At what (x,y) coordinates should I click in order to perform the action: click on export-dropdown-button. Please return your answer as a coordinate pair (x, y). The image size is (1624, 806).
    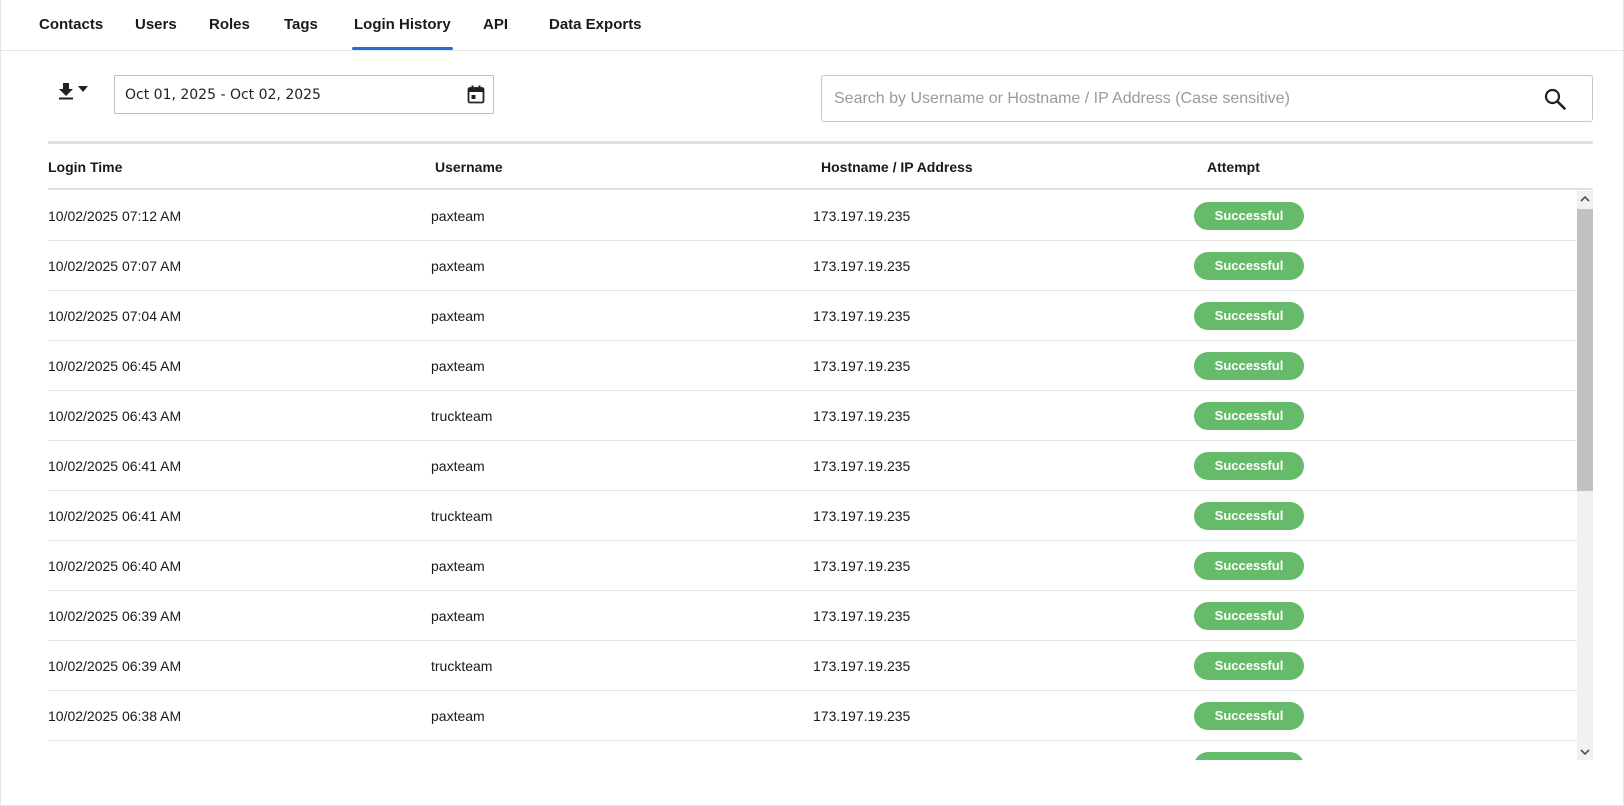
    Looking at the image, I should click on (73, 92).